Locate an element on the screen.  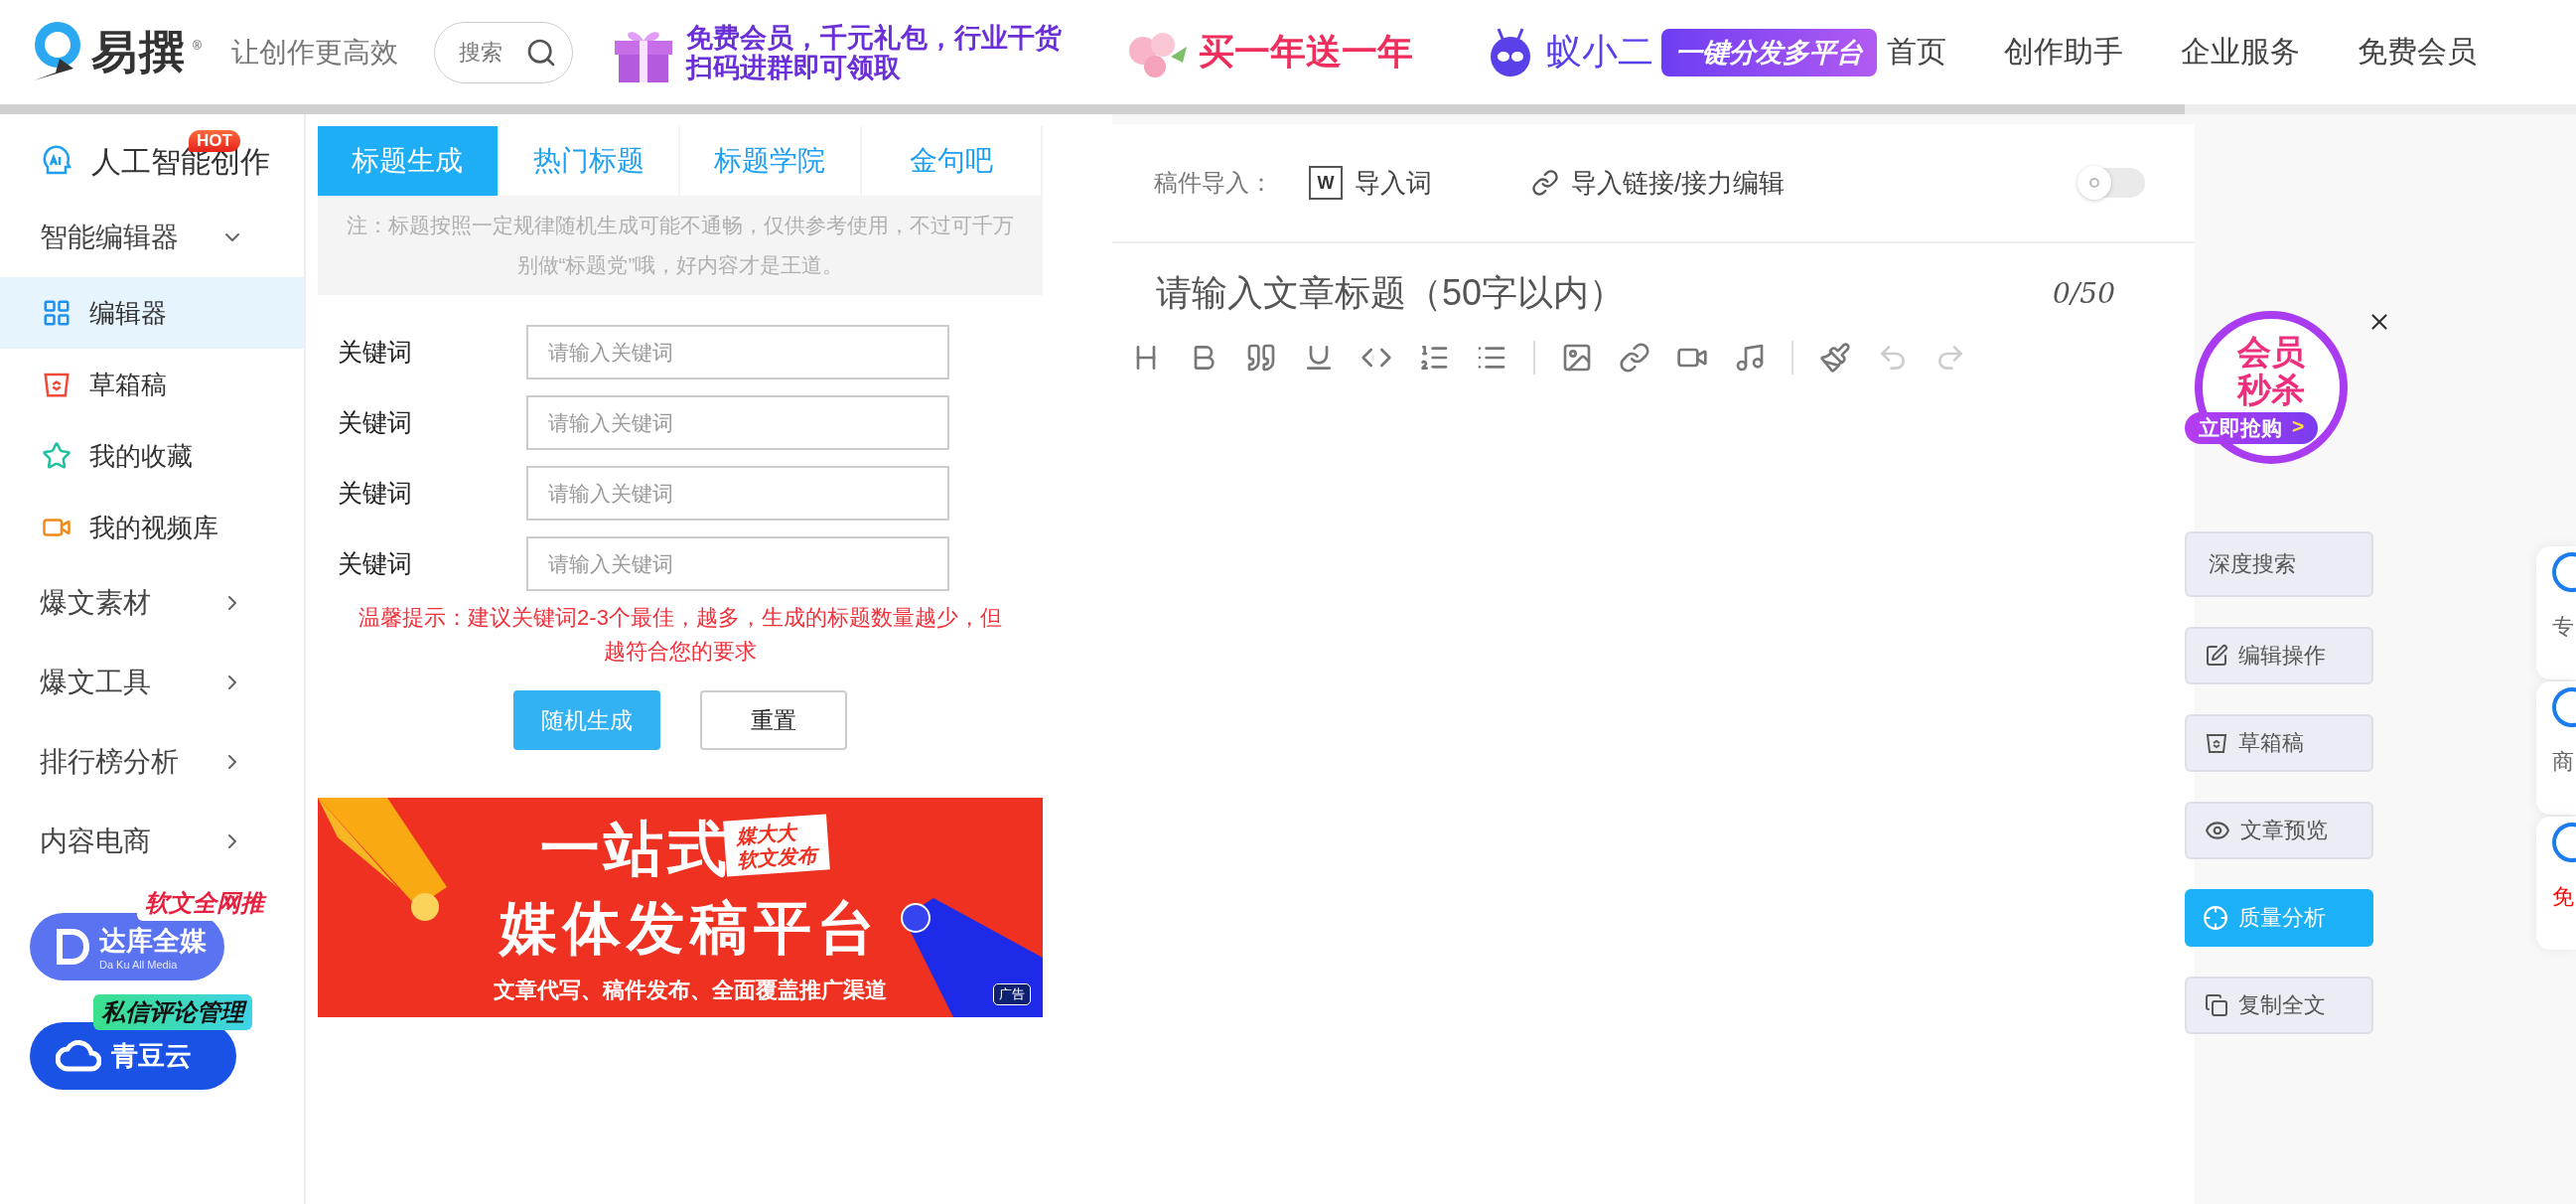
logo-text: 易撰 is located at coordinates (139, 51).